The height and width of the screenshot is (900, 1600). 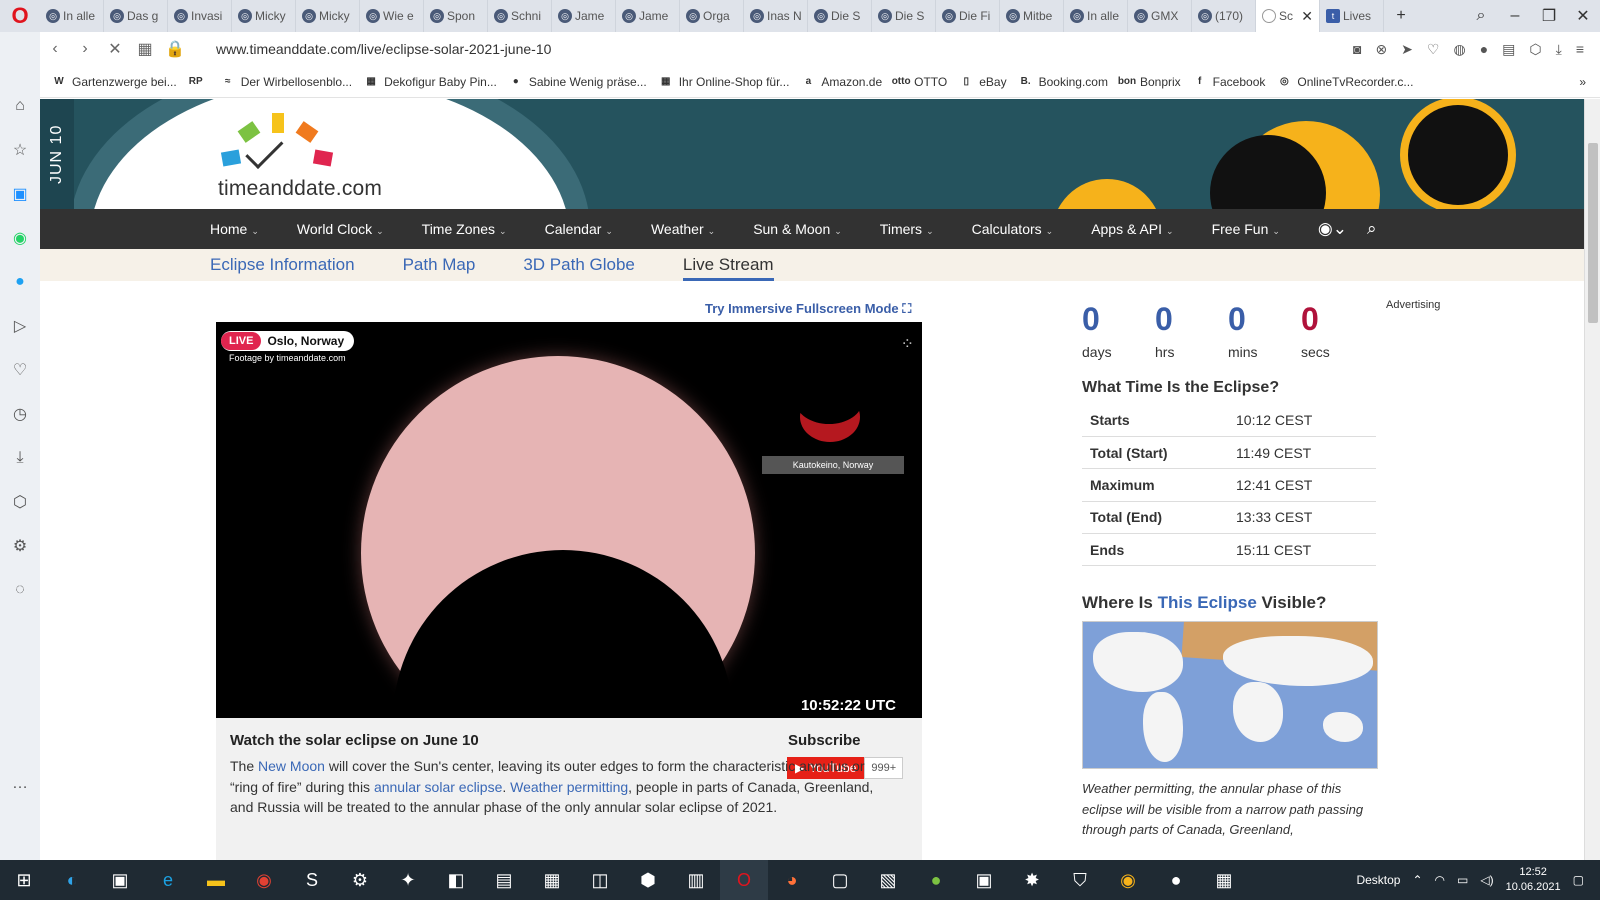 What do you see at coordinates (579, 268) in the screenshot?
I see `subnav-tab: 3D Path Globe` at bounding box center [579, 268].